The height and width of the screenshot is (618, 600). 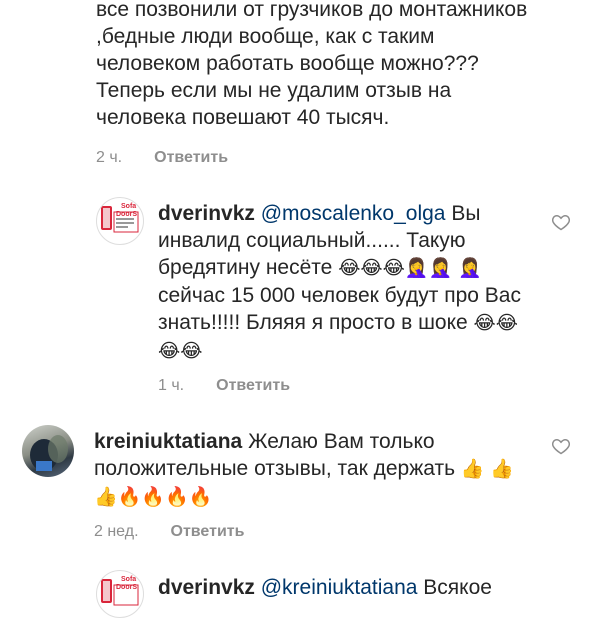 I want to click on comment-time: 2 ч., so click(x=109, y=157).